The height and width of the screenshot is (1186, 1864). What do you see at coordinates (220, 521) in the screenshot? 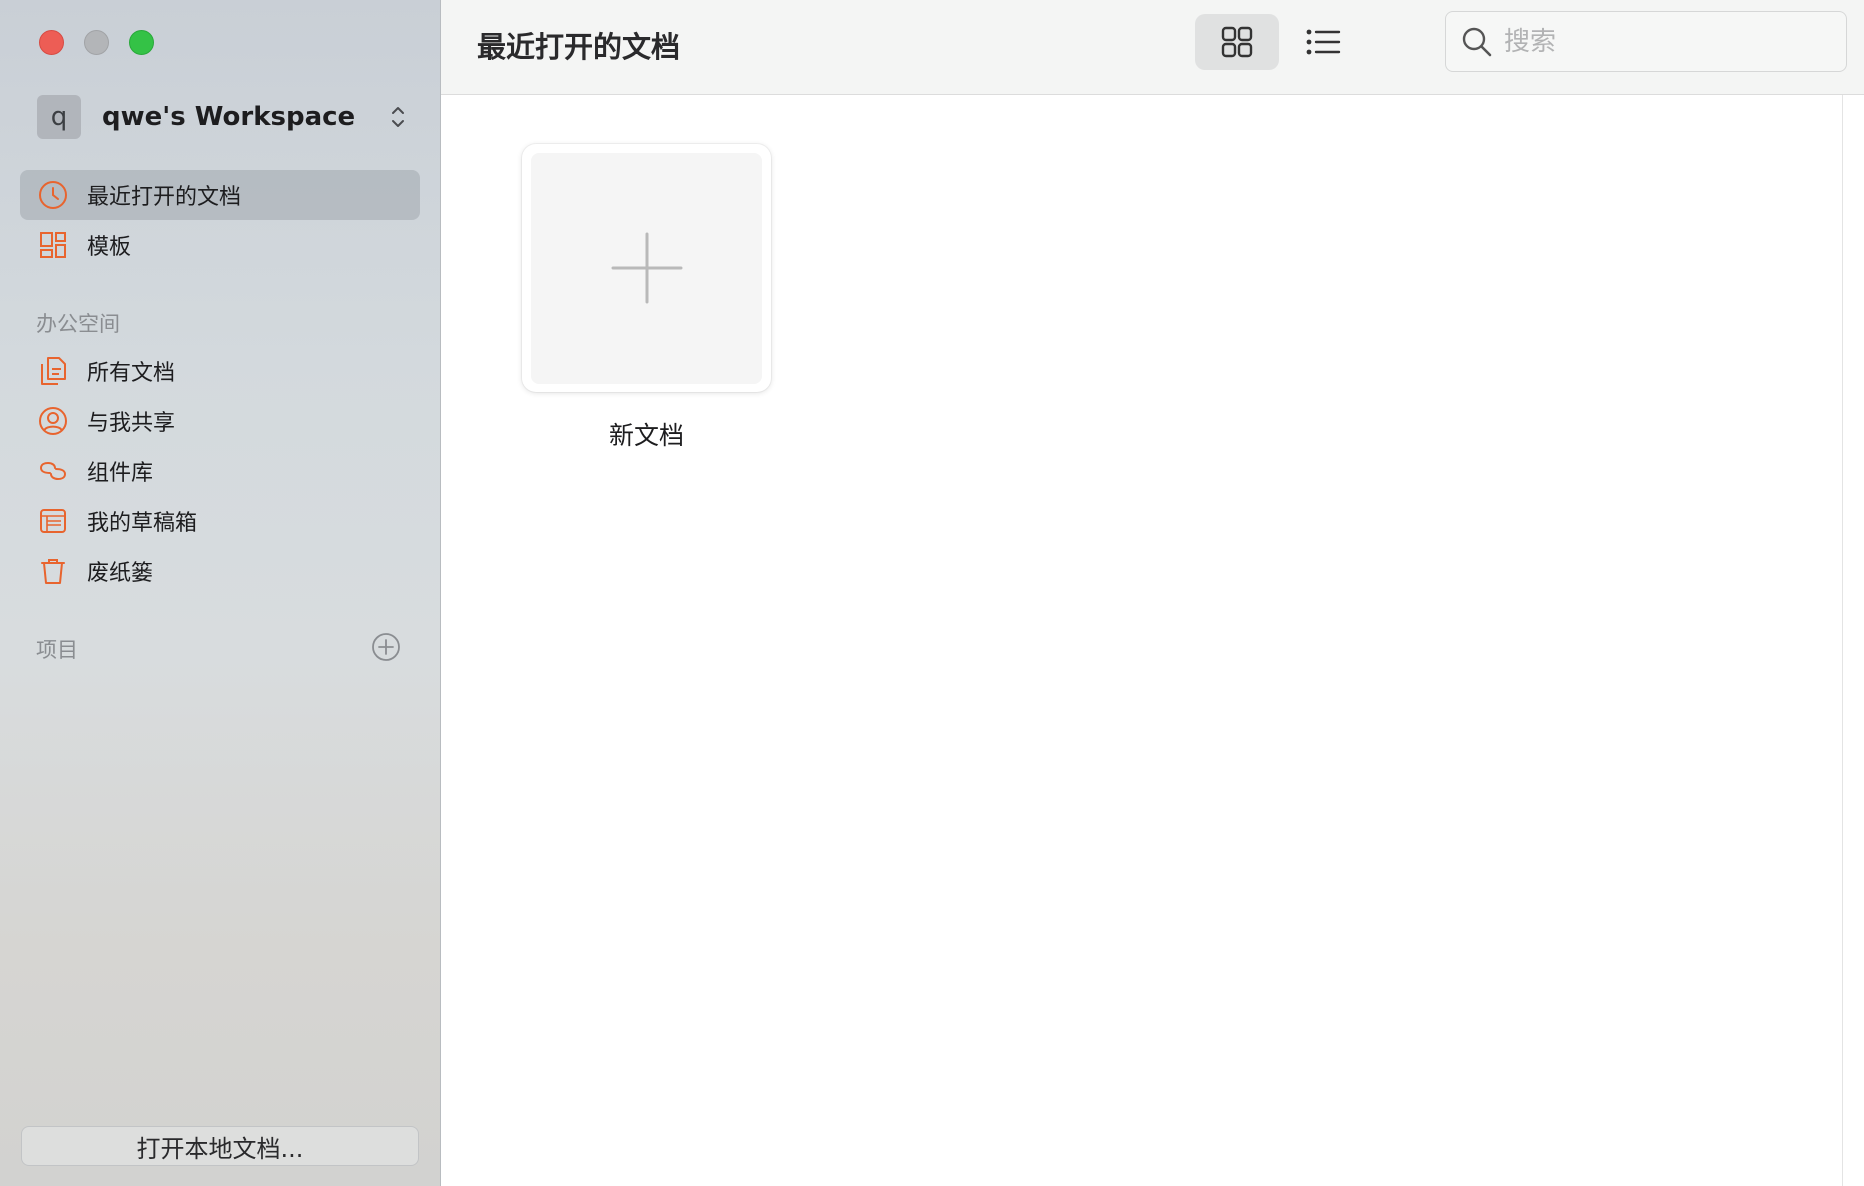
I see `sidebar-item-drafts: 我的草稿箱` at bounding box center [220, 521].